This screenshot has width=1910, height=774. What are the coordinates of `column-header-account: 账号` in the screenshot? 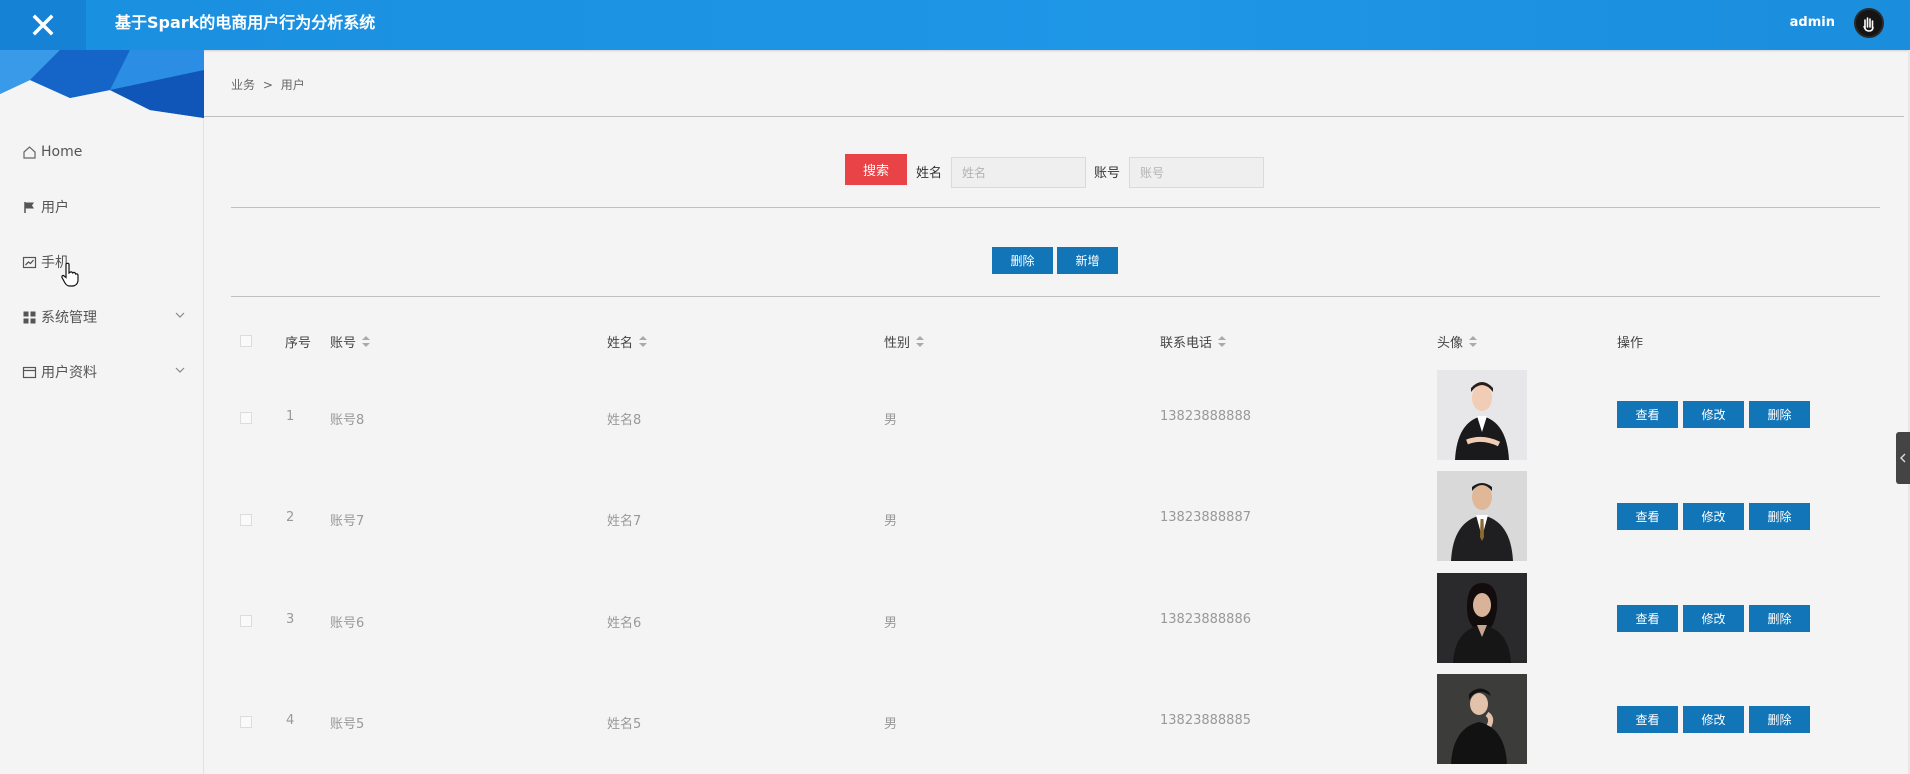 It's located at (350, 341).